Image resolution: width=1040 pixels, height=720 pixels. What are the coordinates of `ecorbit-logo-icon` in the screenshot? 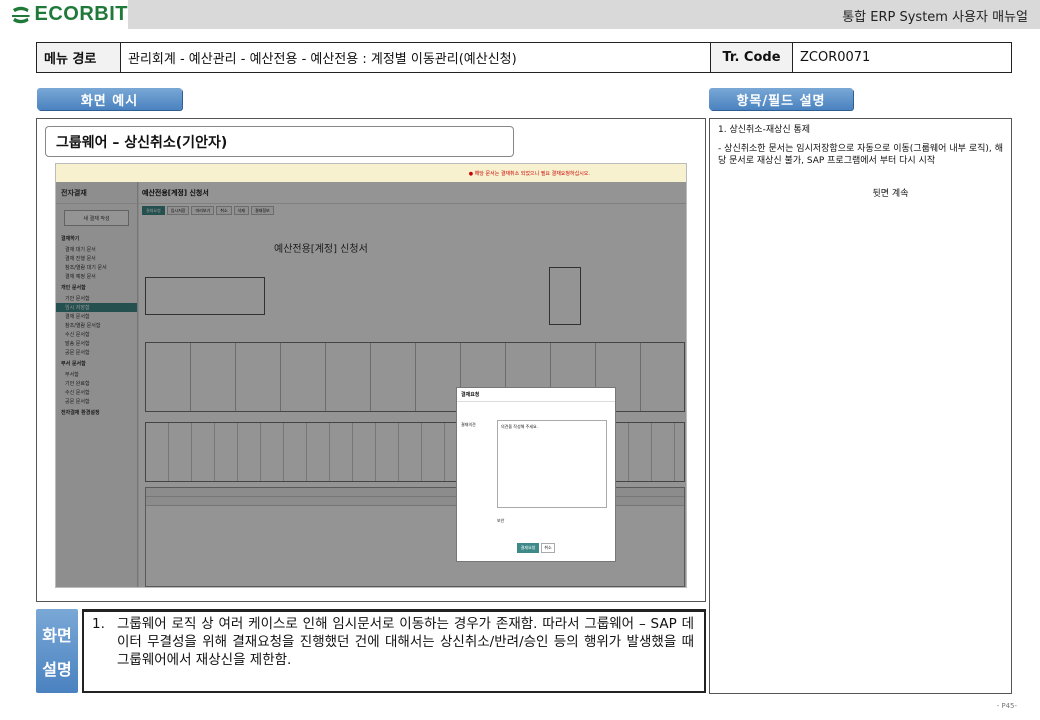 It's located at (20, 14).